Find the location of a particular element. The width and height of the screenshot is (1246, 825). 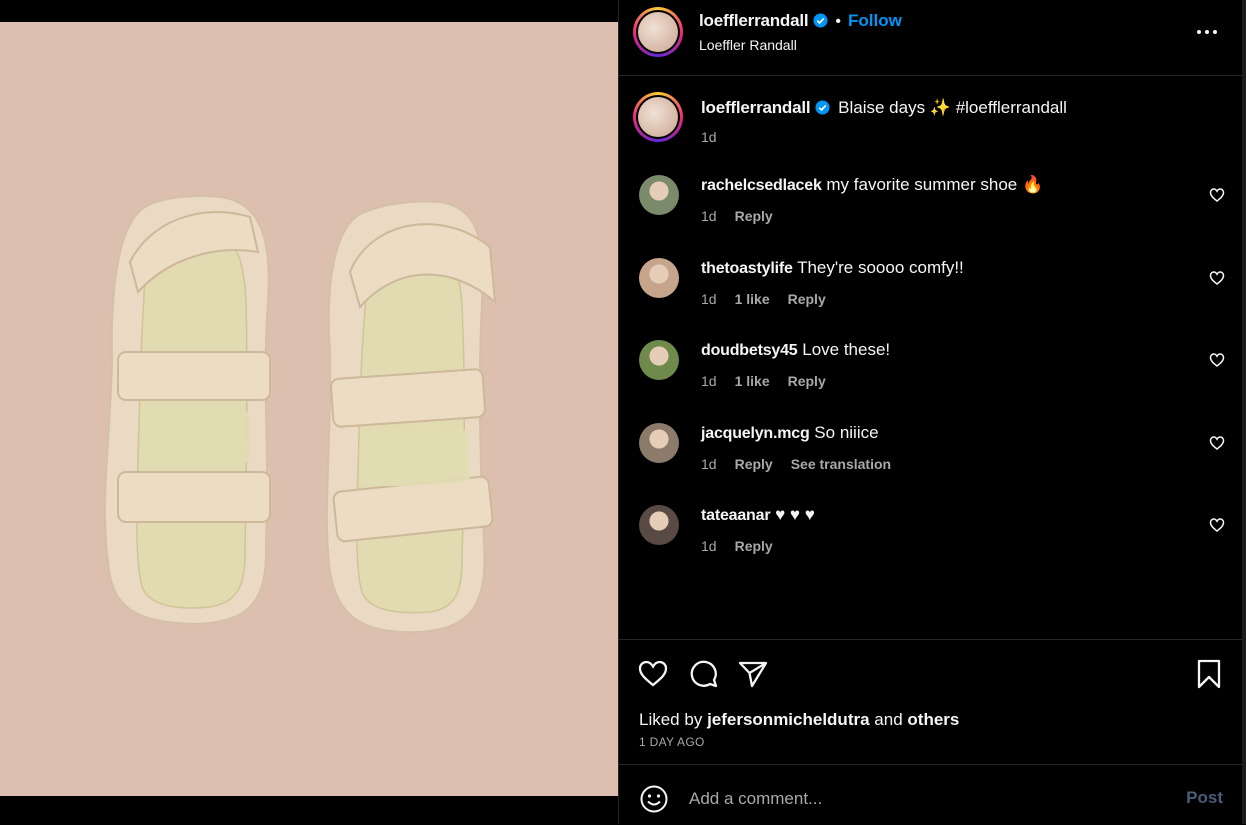

emoji-icon is located at coordinates (654, 799).